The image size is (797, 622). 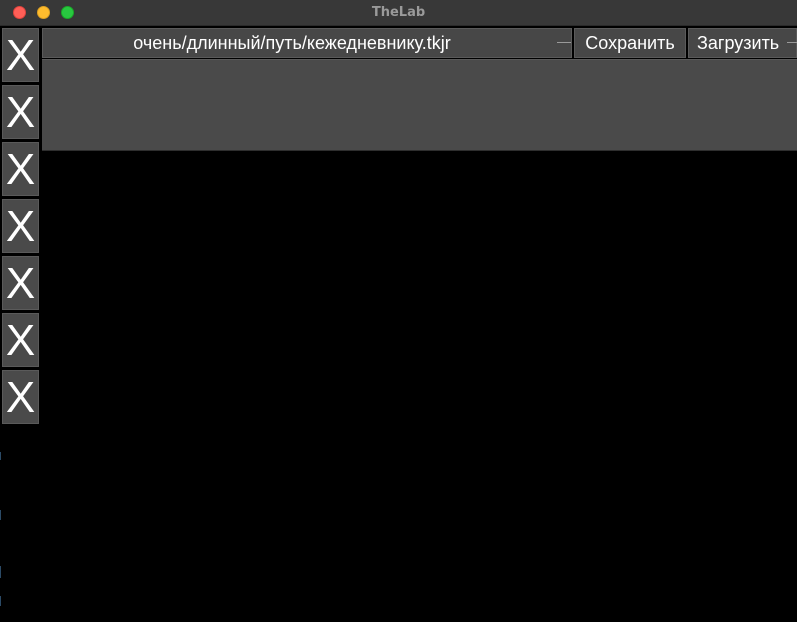 I want to click on close-button-2: X, so click(x=20, y=112).